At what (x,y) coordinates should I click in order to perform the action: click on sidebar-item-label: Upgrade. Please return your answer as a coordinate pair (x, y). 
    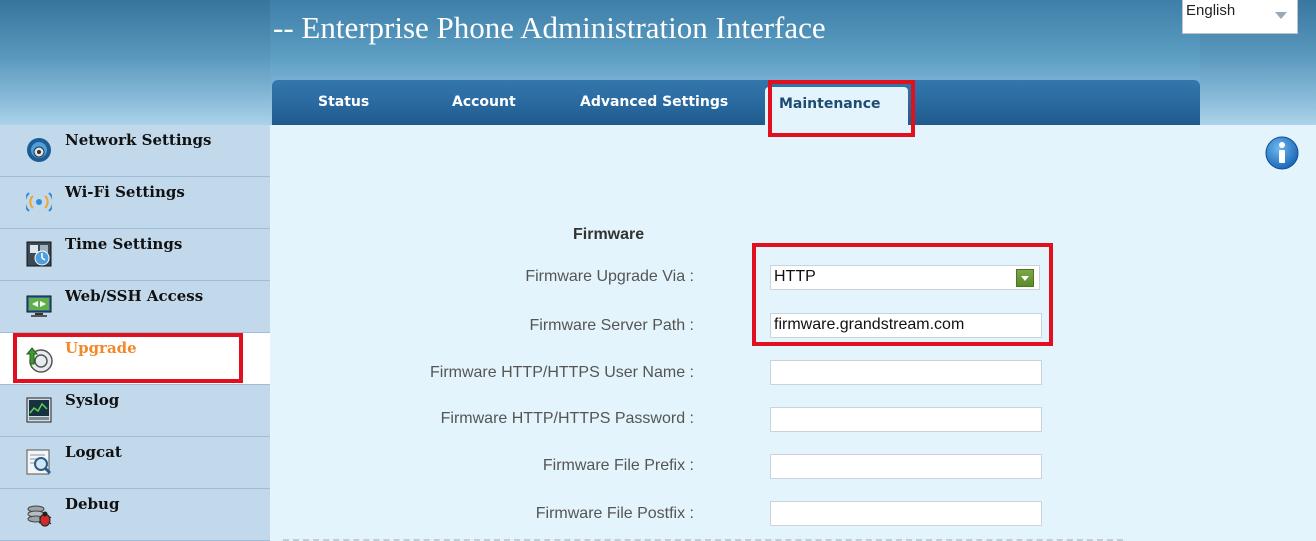
    Looking at the image, I should click on (101, 348).